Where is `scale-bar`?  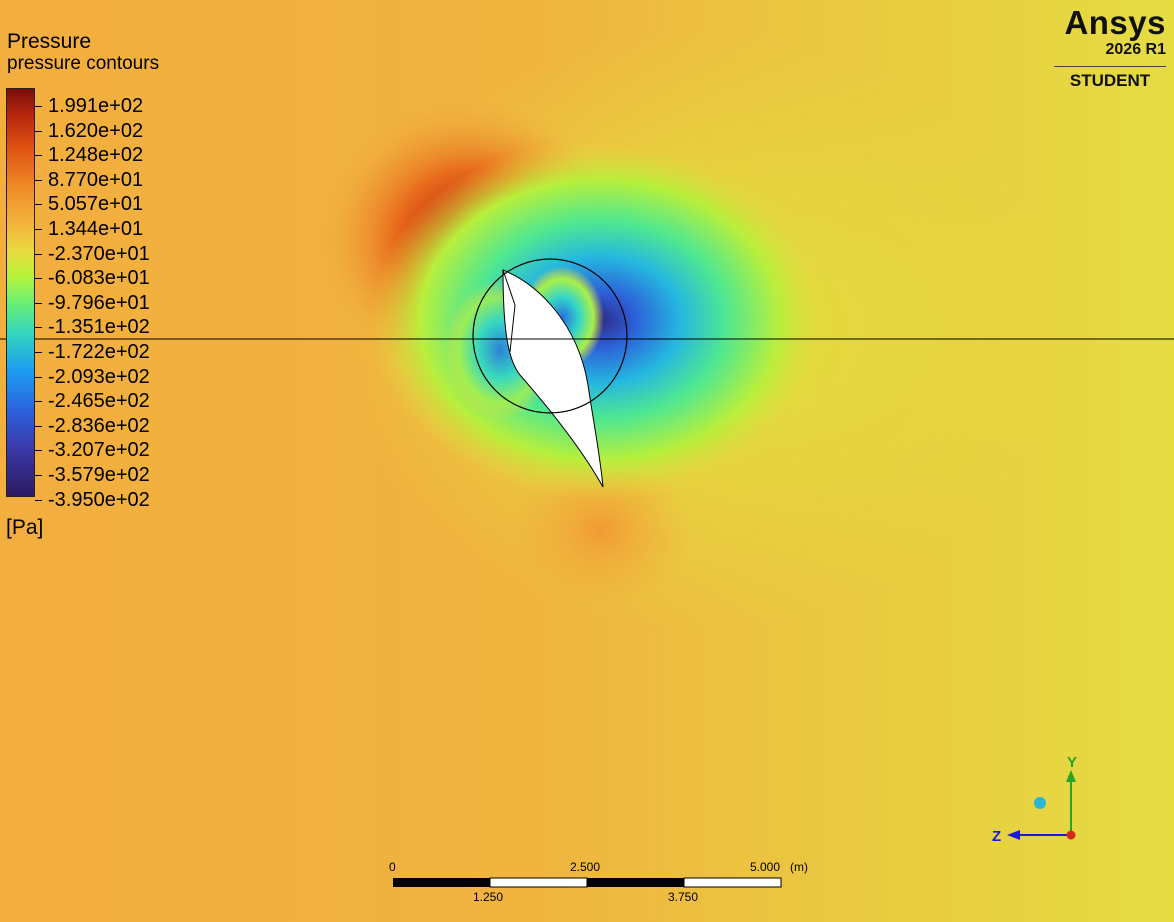 scale-bar is located at coordinates (587, 882).